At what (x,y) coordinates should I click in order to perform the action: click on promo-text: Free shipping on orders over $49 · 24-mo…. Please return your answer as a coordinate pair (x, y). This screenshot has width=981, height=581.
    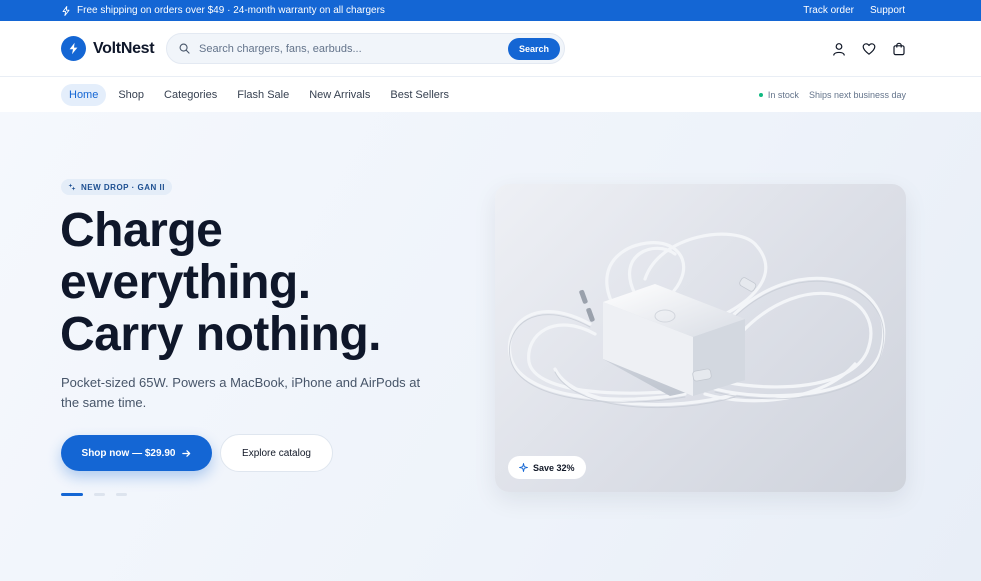
    Looking at the image, I should click on (231, 10).